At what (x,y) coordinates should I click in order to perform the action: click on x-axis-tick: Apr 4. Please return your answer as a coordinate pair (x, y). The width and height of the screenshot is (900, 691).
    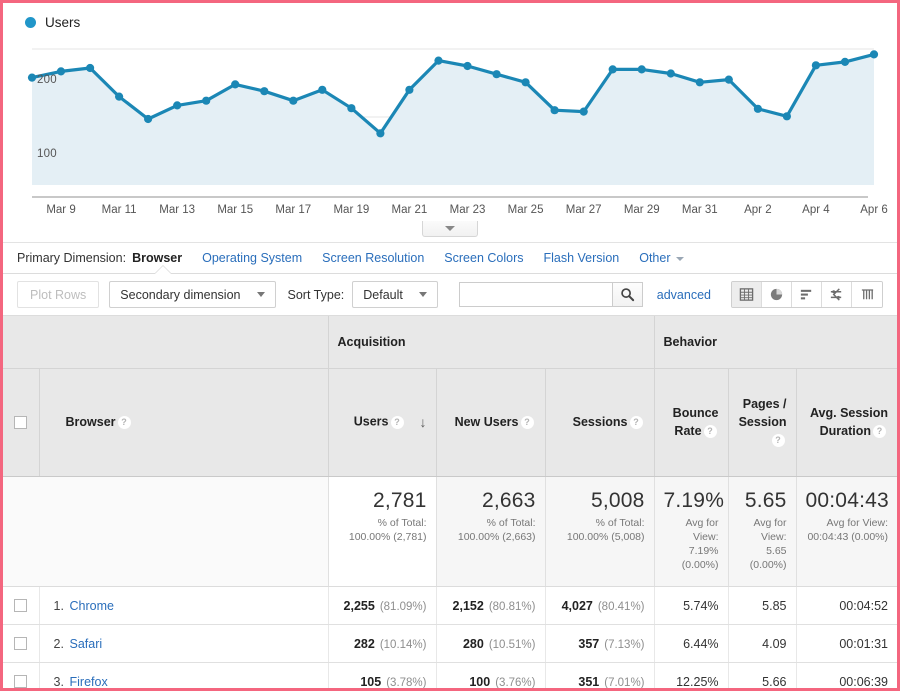
    Looking at the image, I should click on (816, 210).